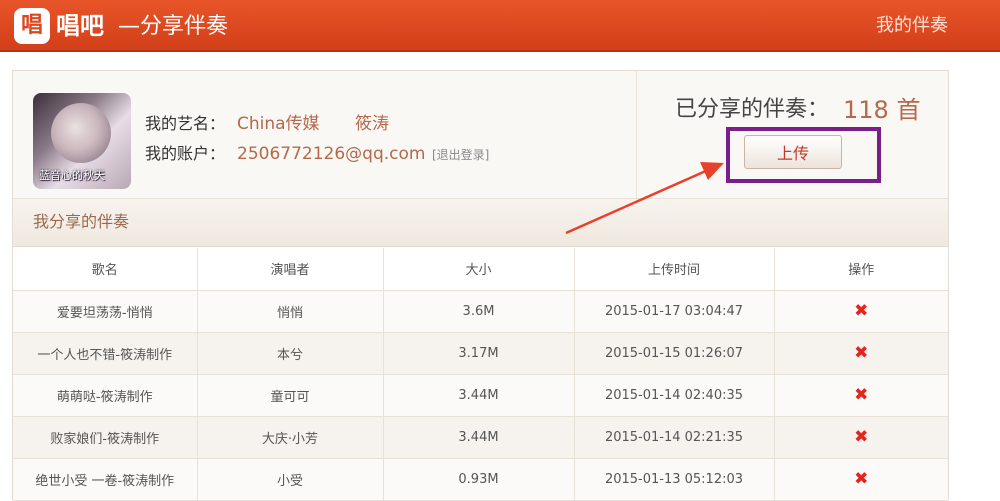  What do you see at coordinates (882, 110) in the screenshot?
I see `shared-count-value: 118 首` at bounding box center [882, 110].